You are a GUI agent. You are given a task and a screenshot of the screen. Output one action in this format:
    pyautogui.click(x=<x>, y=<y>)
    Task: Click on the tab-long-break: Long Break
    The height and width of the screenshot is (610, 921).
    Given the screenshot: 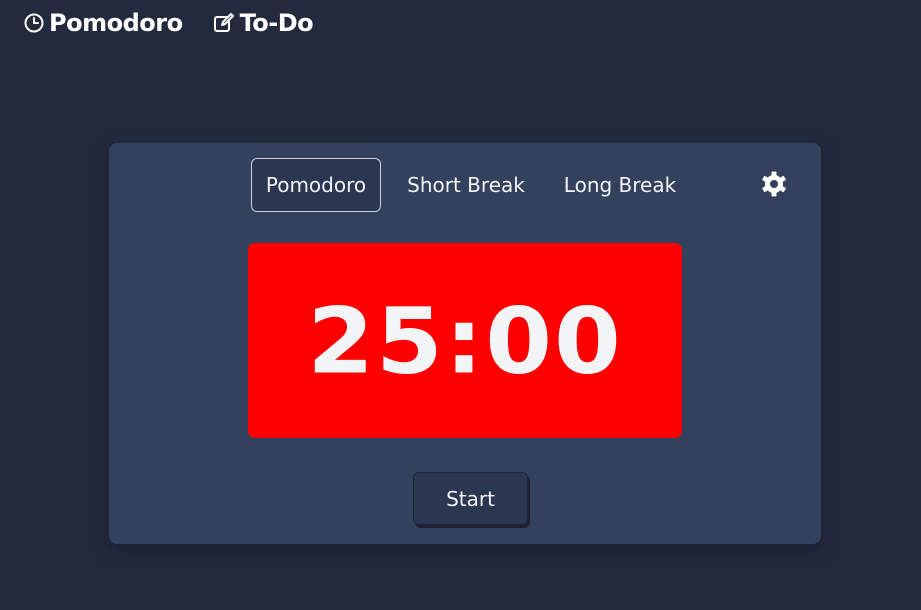 What is the action you would take?
    pyautogui.click(x=620, y=185)
    